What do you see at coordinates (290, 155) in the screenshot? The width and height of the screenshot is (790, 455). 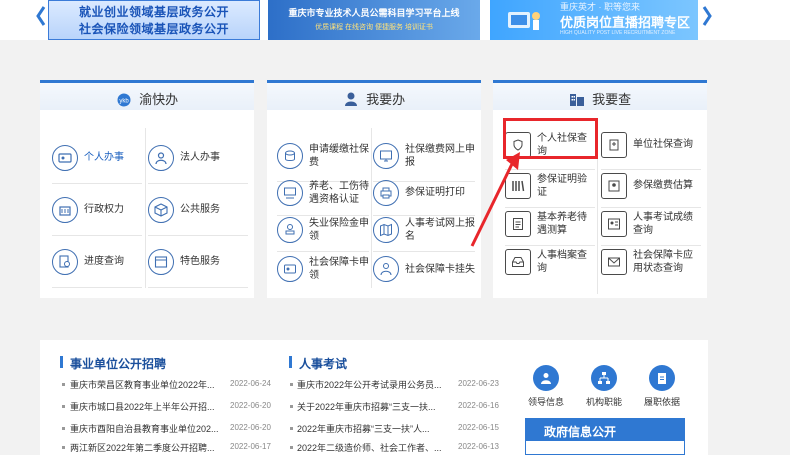 I see `coins-icon` at bounding box center [290, 155].